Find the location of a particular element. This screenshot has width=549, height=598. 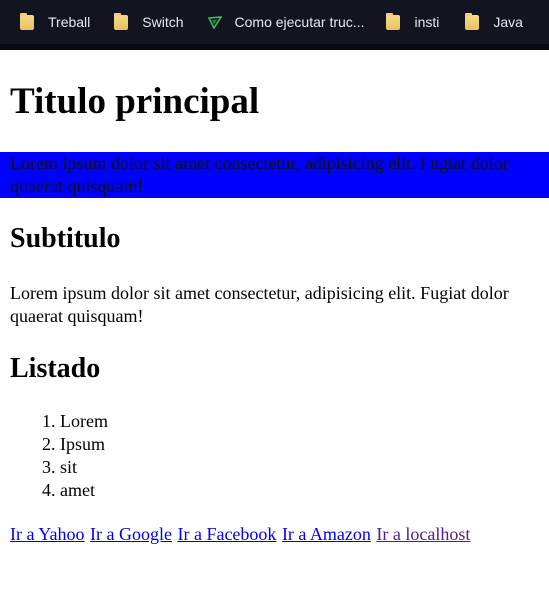

bookmark-switch: Switch is located at coordinates (149, 22).